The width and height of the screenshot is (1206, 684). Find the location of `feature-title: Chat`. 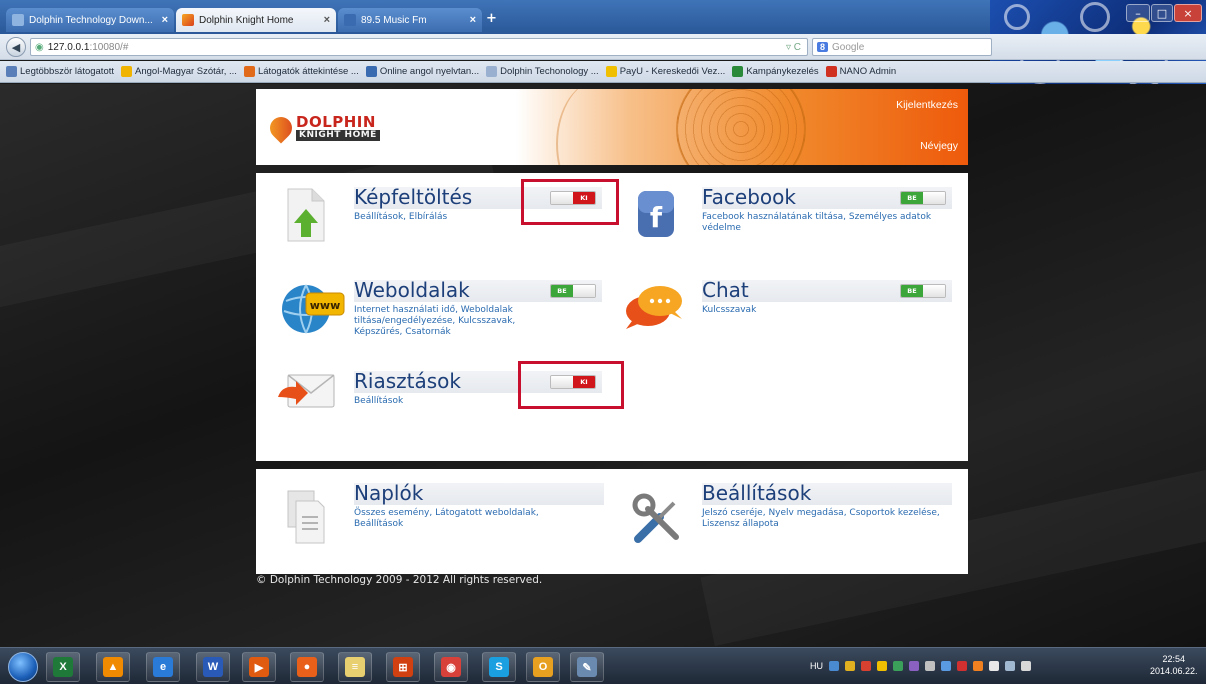

feature-title: Chat is located at coordinates (725, 290).